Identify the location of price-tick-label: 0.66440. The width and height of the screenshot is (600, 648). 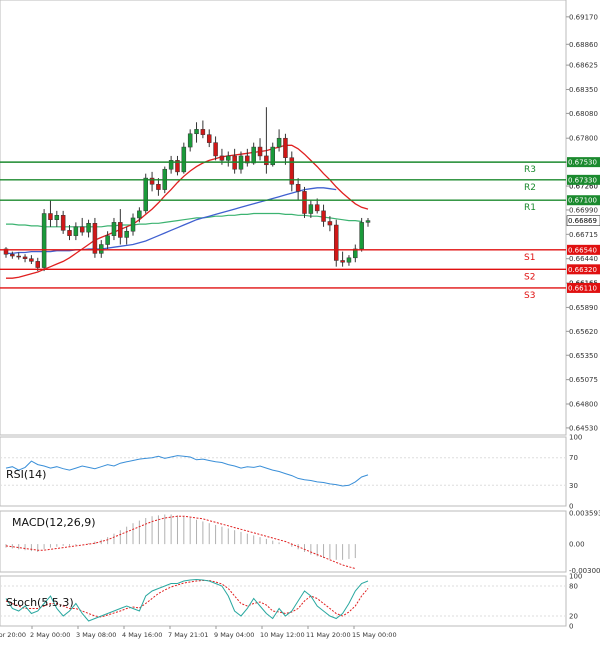
(583, 259).